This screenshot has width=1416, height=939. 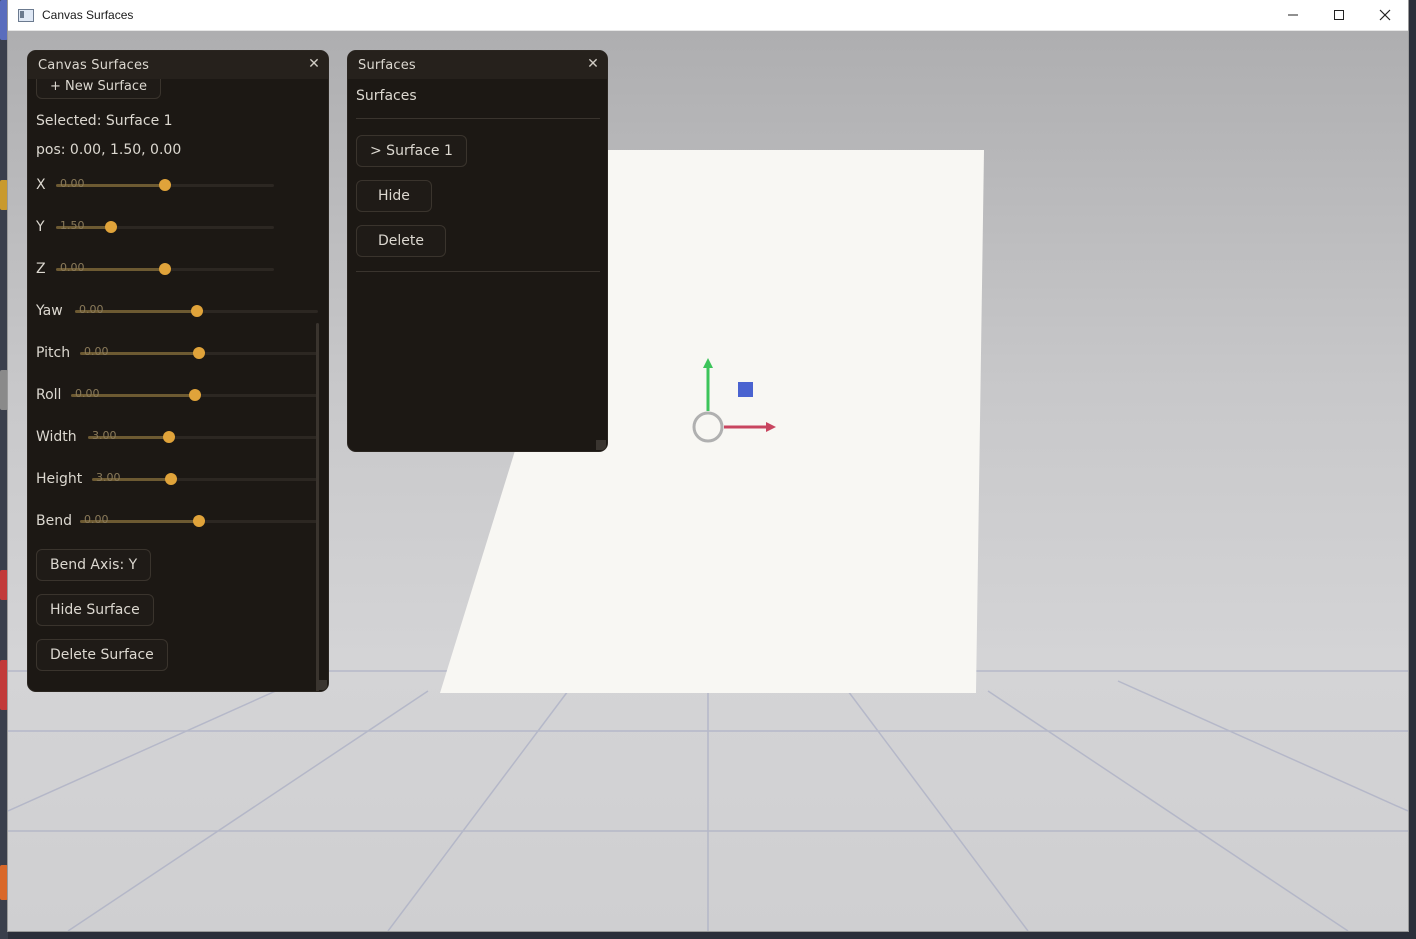 What do you see at coordinates (59, 479) in the screenshot?
I see `slider-label: Height` at bounding box center [59, 479].